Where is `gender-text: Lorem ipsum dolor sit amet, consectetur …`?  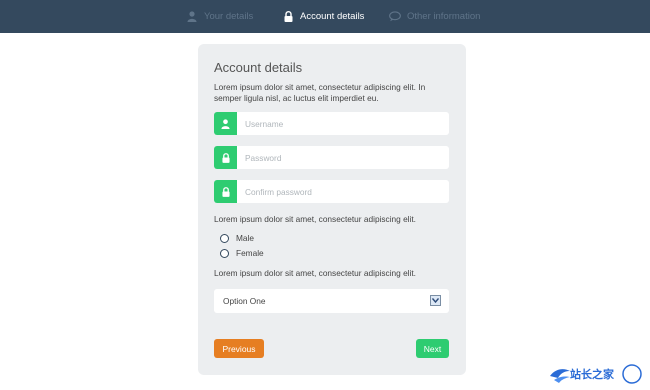
gender-text: Lorem ipsum dolor sit amet, consectetur … is located at coordinates (315, 219).